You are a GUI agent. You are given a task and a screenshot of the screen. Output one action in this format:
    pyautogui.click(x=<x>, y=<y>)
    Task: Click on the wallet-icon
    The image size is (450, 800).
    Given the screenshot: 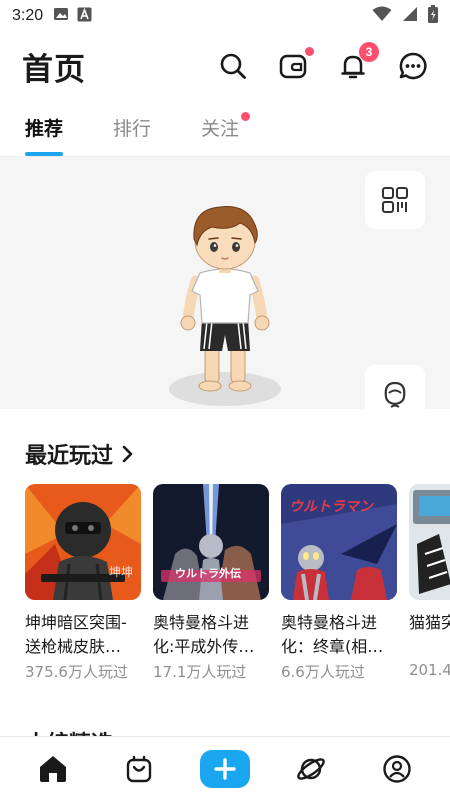 What is the action you would take?
    pyautogui.click(x=293, y=66)
    